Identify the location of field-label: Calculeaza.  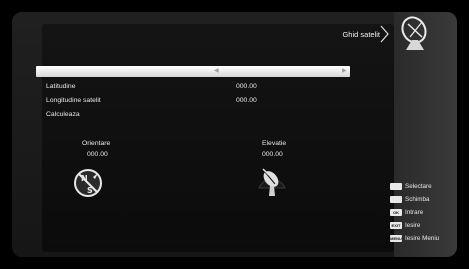
(63, 114).